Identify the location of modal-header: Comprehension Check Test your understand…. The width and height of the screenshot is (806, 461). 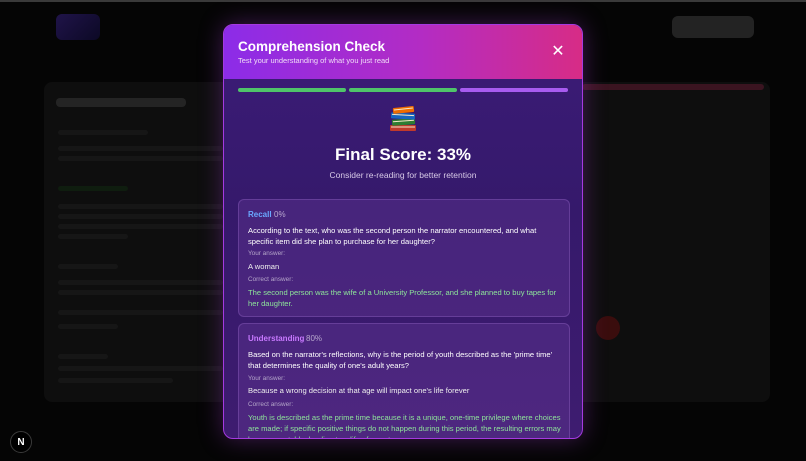
(403, 52).